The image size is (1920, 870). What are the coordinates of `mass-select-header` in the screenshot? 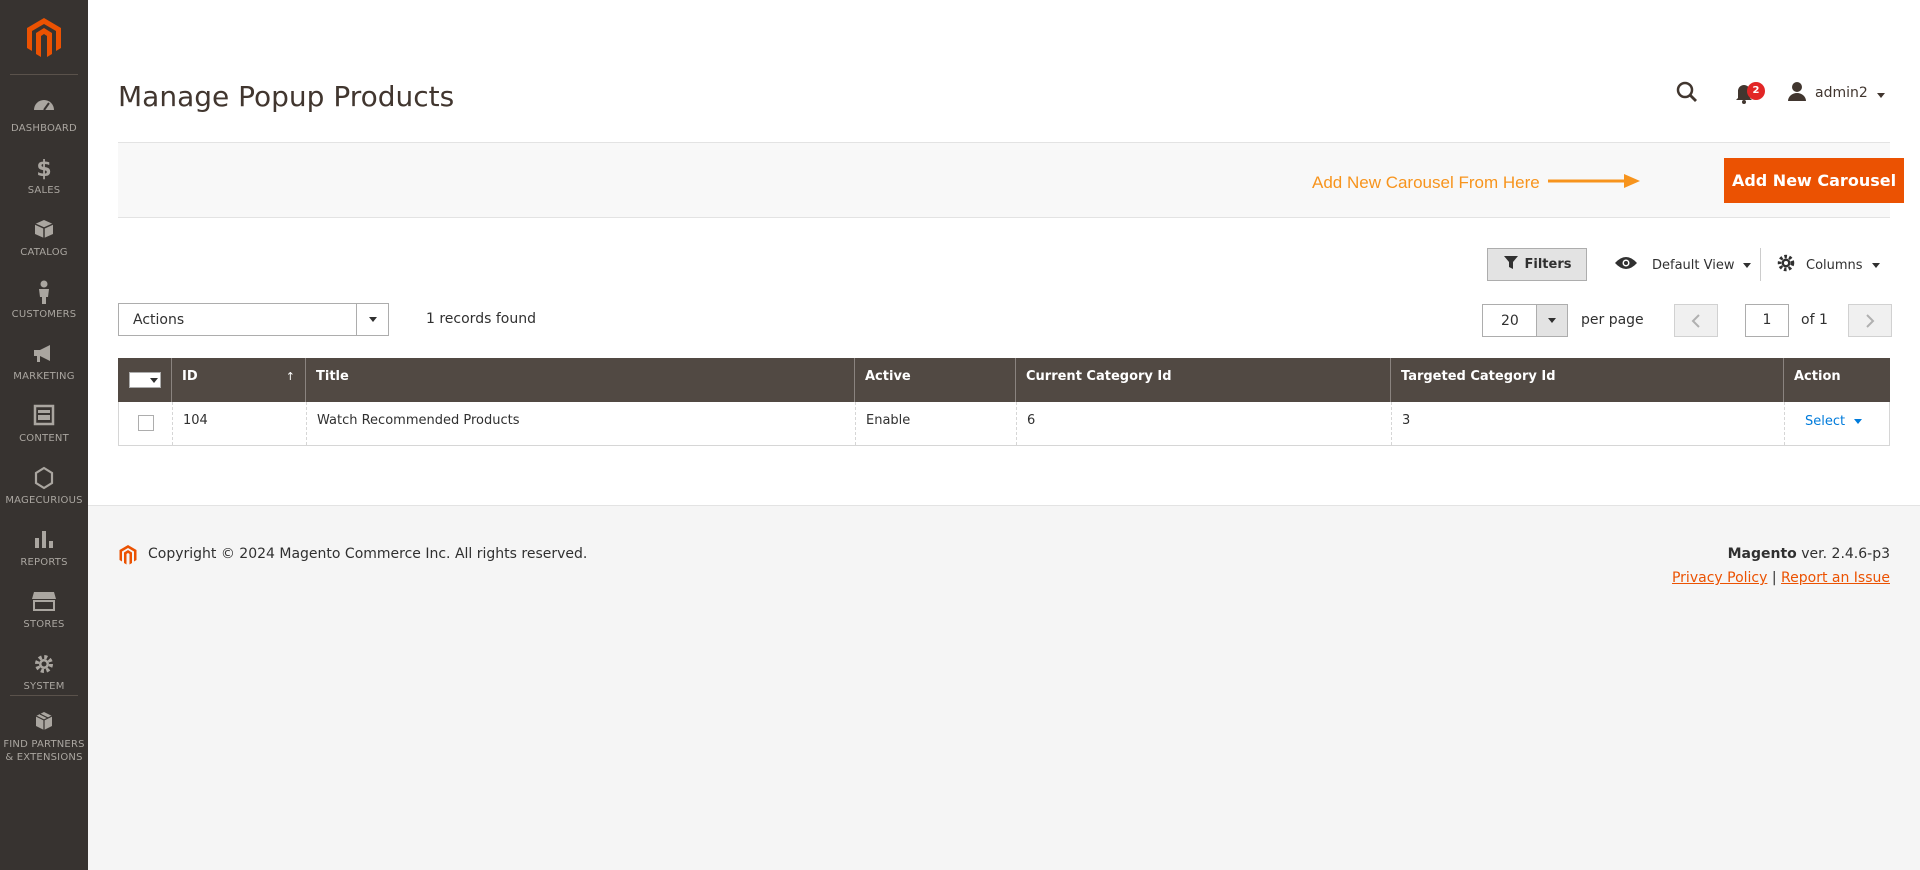 It's located at (145, 380).